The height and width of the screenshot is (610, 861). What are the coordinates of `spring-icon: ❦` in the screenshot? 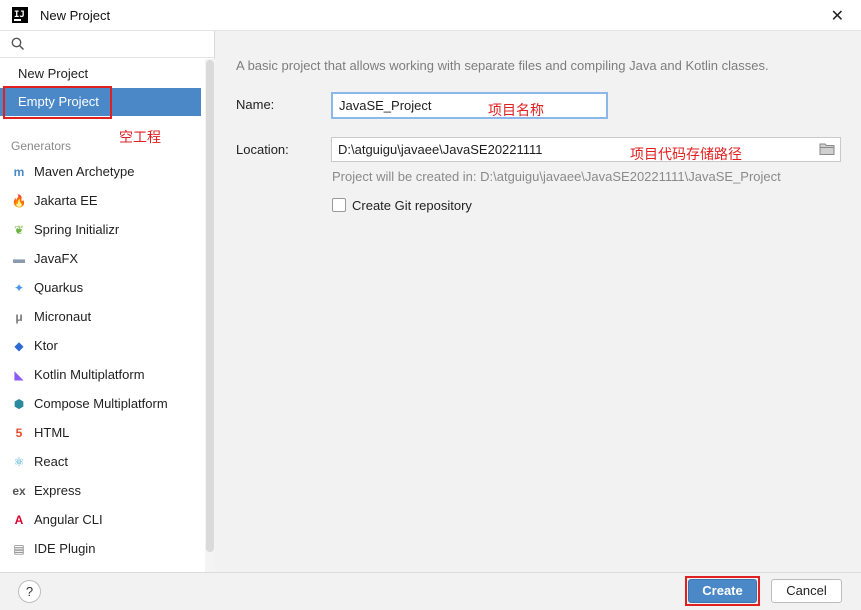 It's located at (19, 230).